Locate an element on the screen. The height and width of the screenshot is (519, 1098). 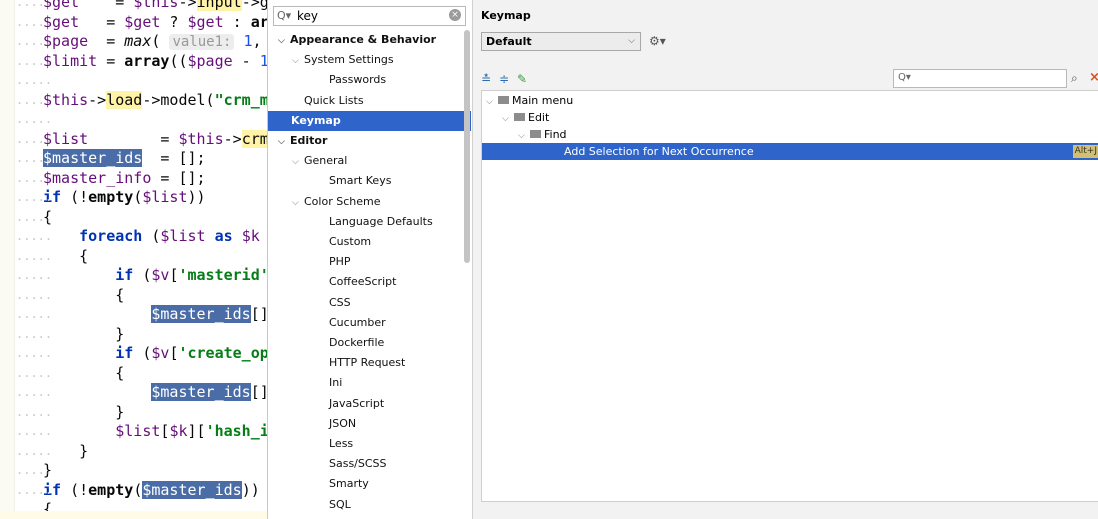
code-line: $master_info = []; is located at coordinates (124, 178).